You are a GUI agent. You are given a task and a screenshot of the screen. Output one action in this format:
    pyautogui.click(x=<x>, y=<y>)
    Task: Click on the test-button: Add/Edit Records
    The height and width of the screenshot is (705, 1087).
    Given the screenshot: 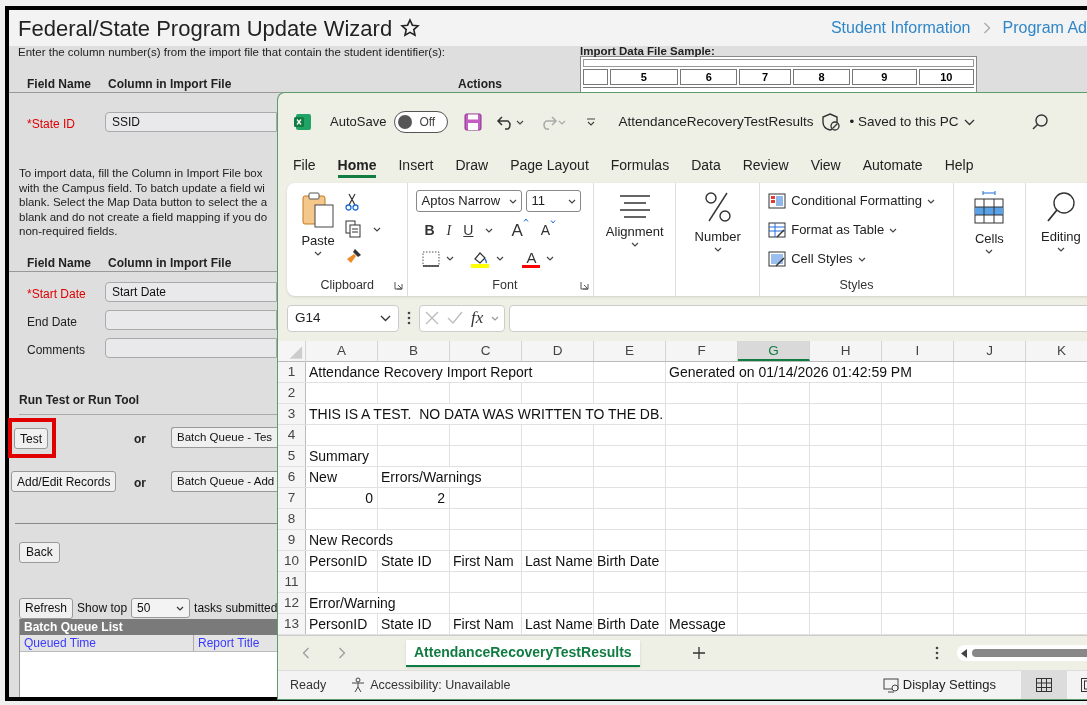 What is the action you would take?
    pyautogui.click(x=64, y=481)
    